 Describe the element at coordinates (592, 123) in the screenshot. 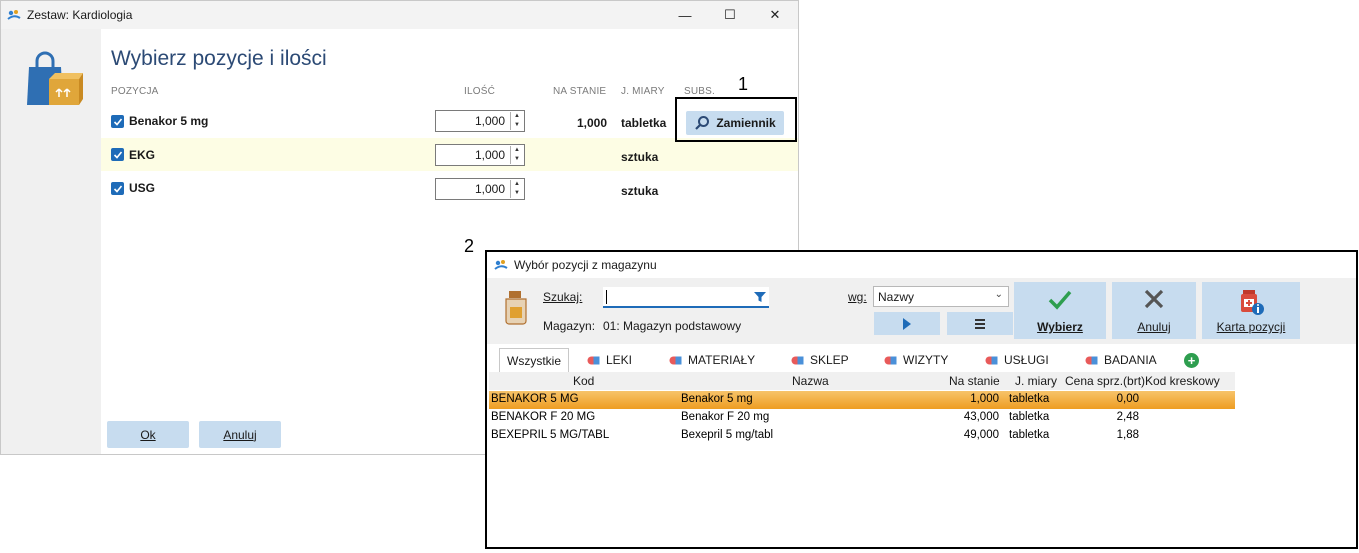

I see `stock-value: 1,000` at that location.